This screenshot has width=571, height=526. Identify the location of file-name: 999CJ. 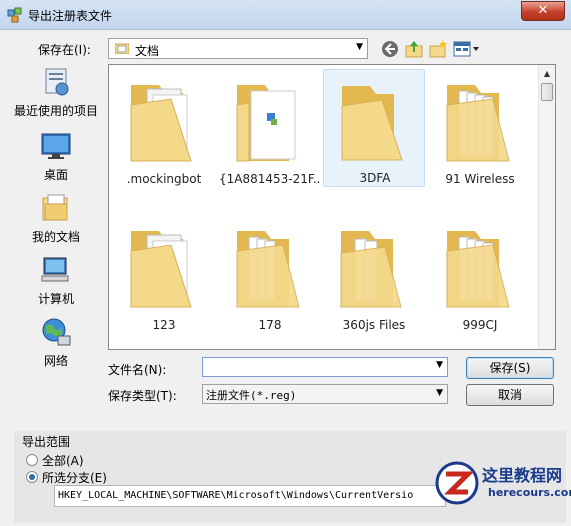
(480, 325).